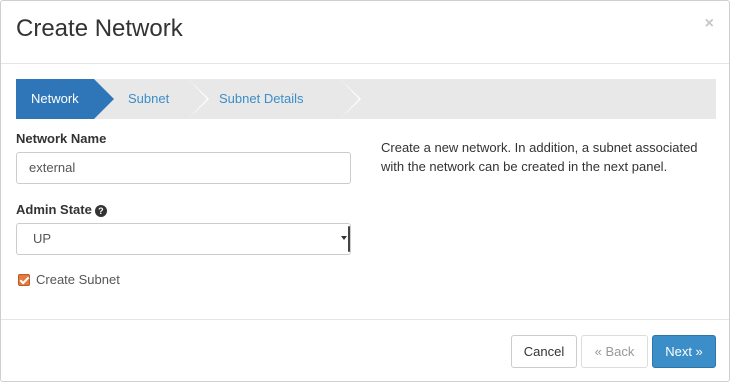 This screenshot has height=382, width=730. What do you see at coordinates (684, 351) in the screenshot?
I see `next-button: Next »` at bounding box center [684, 351].